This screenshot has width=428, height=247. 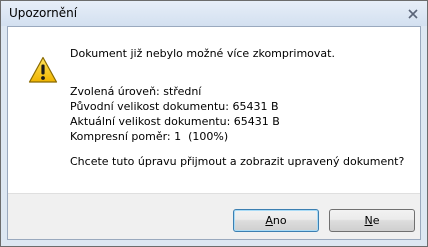 What do you see at coordinates (376, 220) in the screenshot?
I see `no-button-label: e` at bounding box center [376, 220].